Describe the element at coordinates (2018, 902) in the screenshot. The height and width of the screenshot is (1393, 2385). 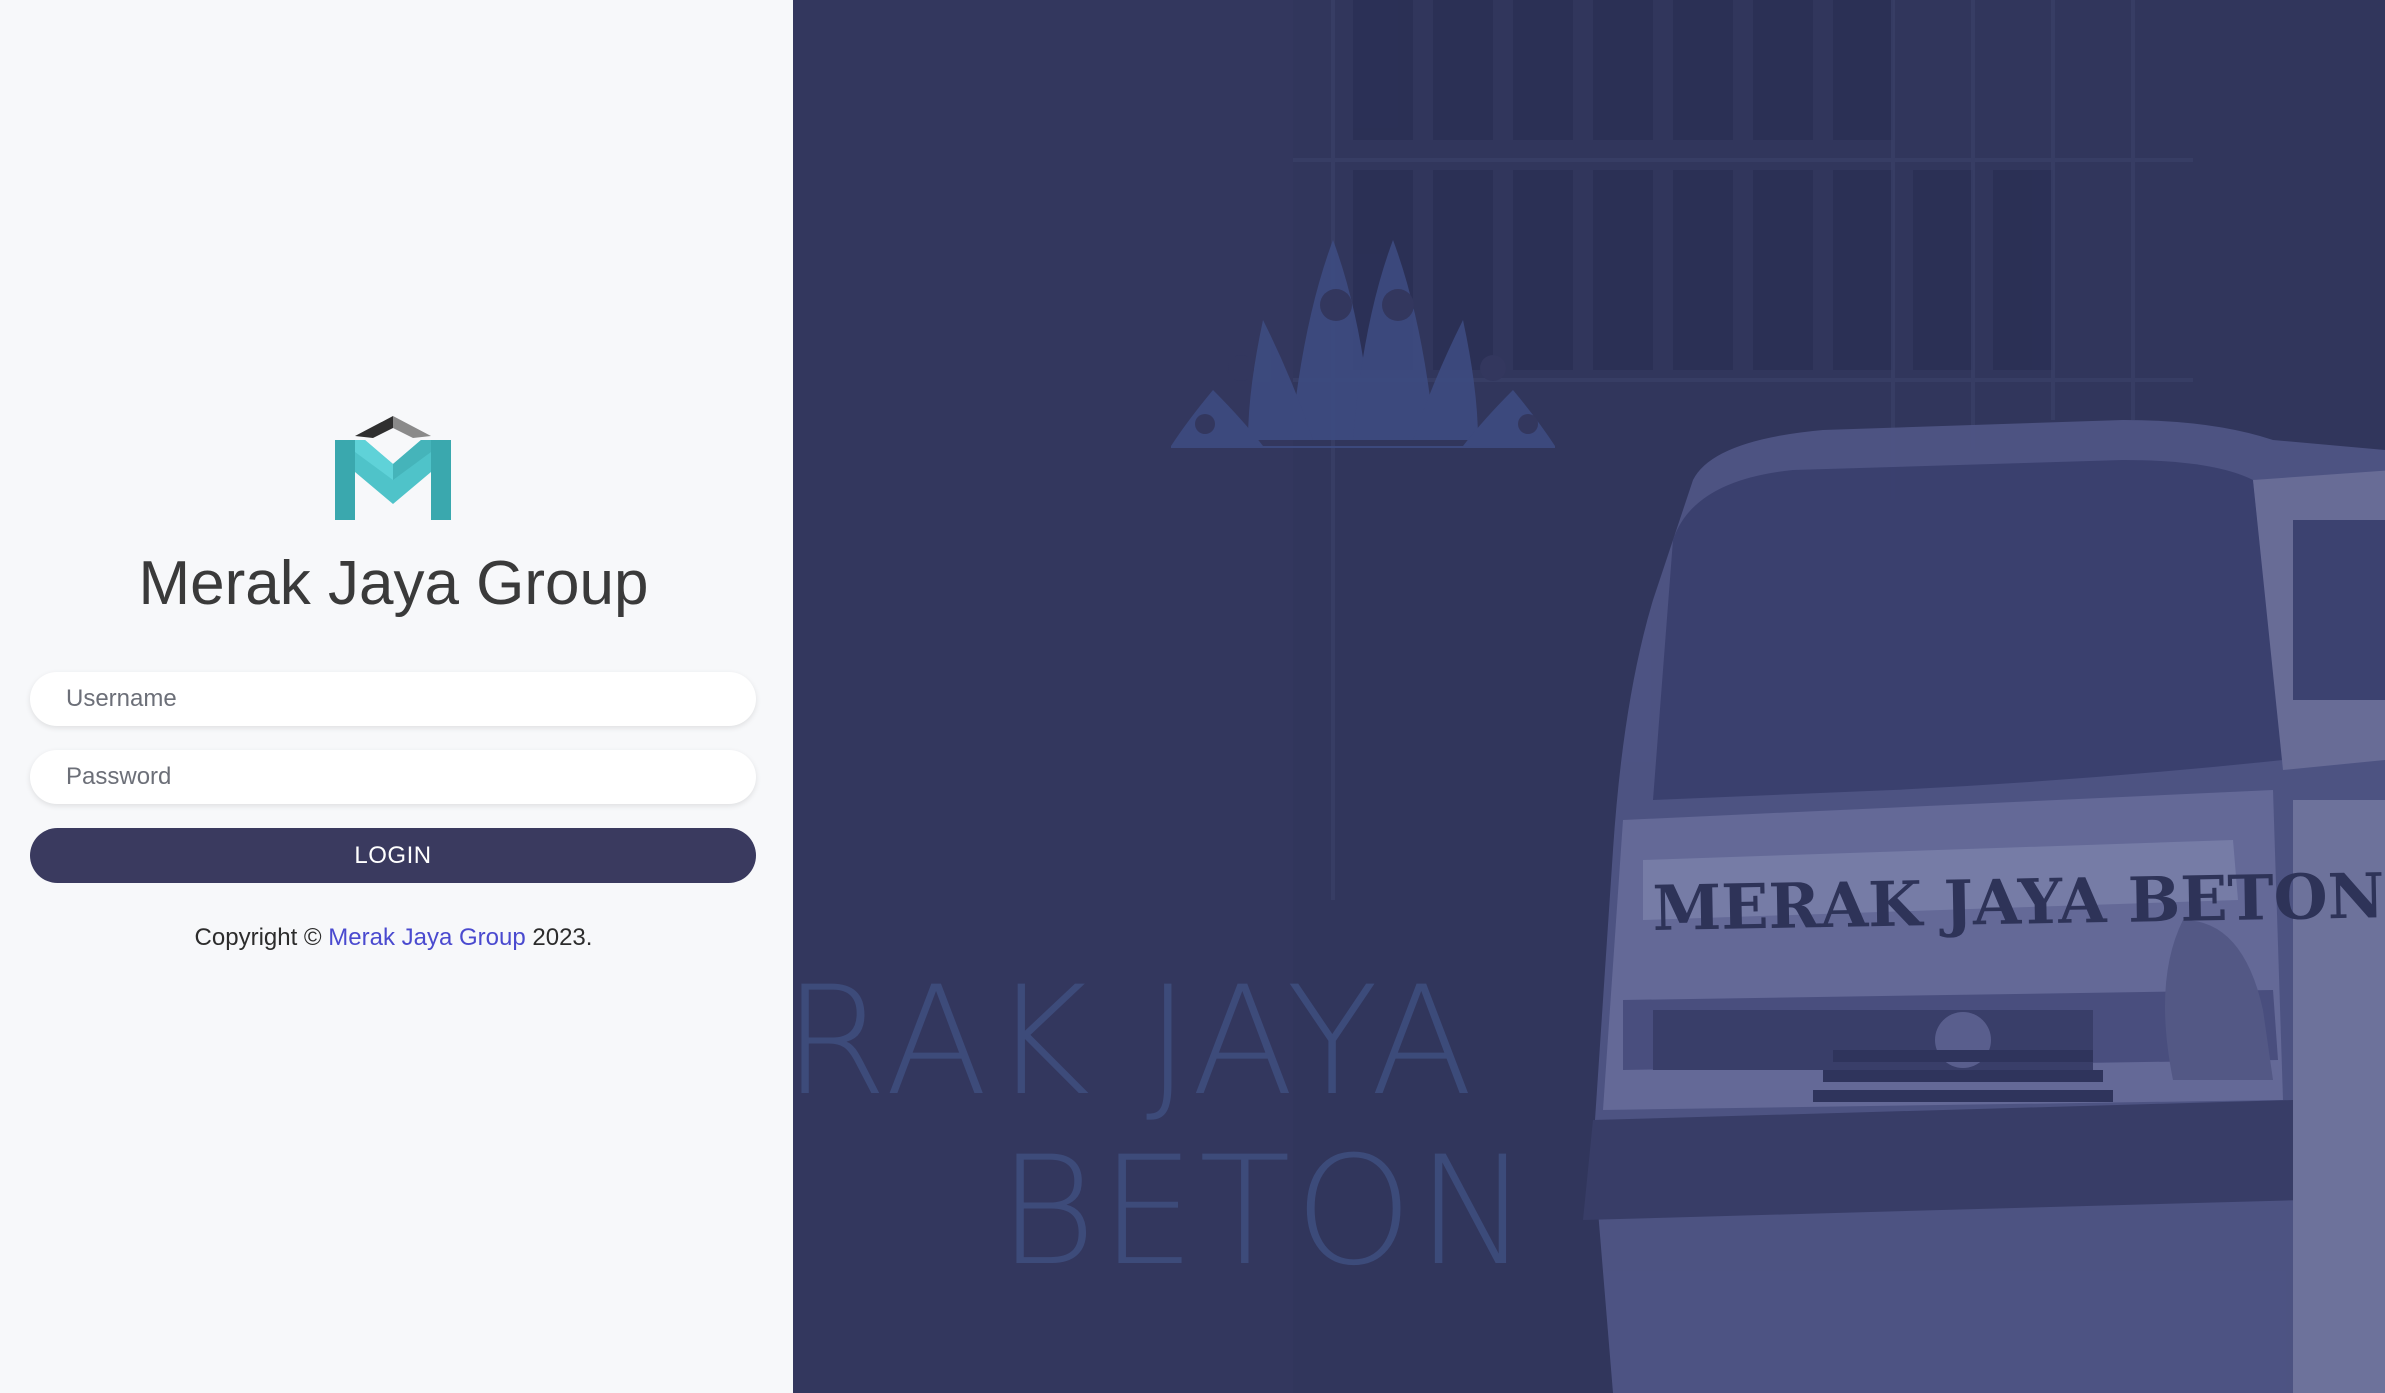
I see `svg-text: MERAK JAYA BETON` at that location.